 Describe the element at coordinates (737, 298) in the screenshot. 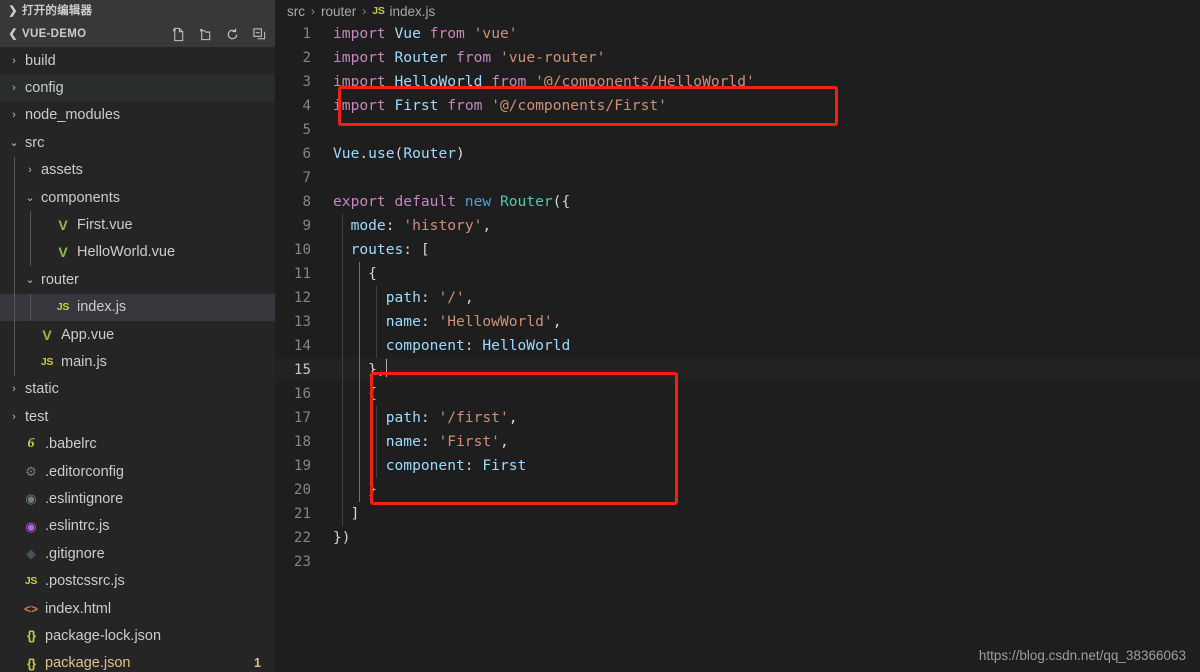

I see `code-line: 12 path: '/',` at that location.